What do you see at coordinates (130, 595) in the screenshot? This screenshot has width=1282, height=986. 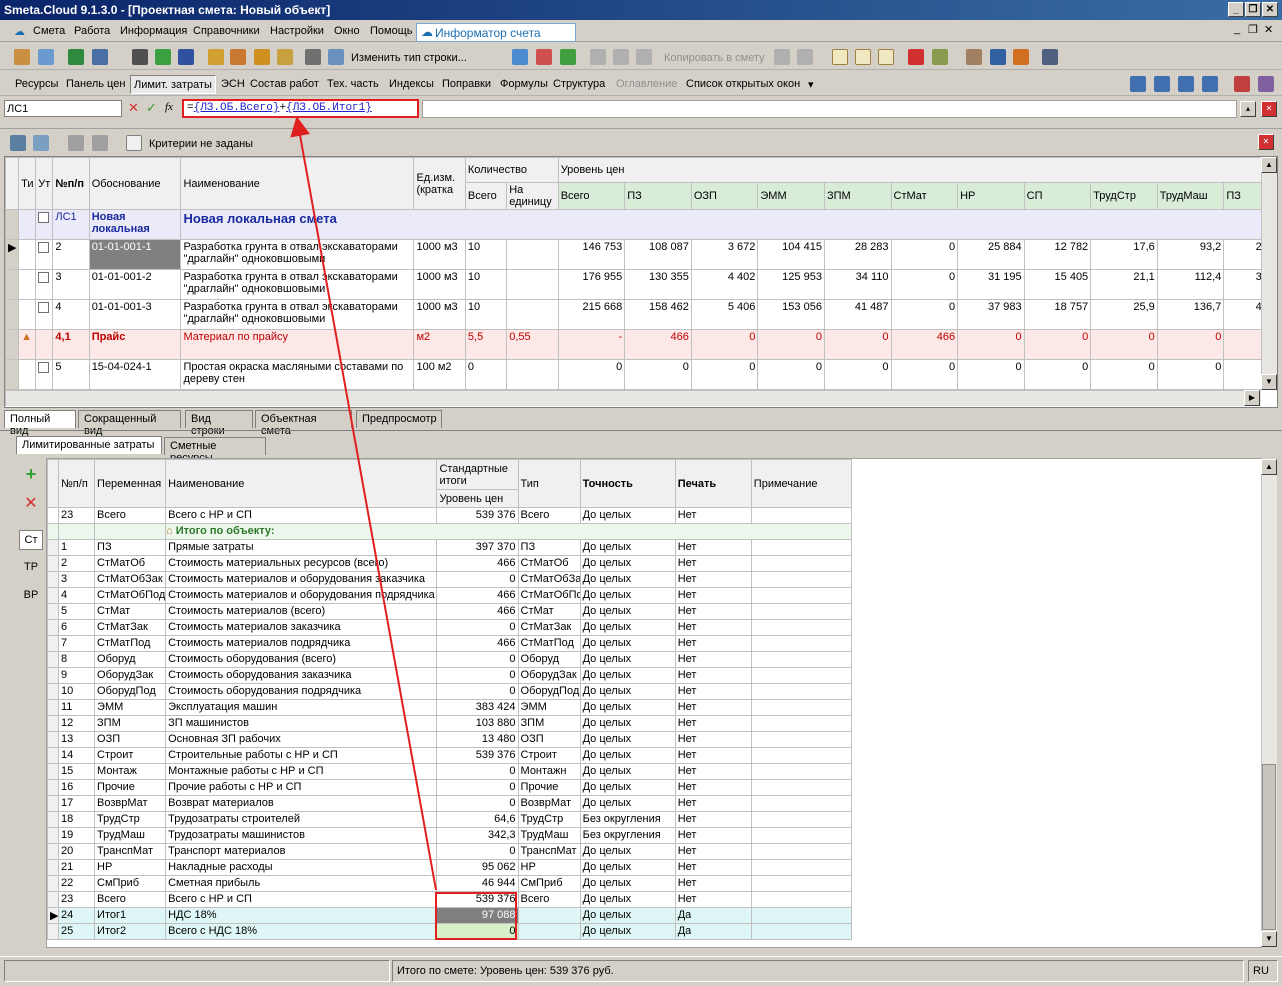 I see `cell-var: СтМатОбПод` at bounding box center [130, 595].